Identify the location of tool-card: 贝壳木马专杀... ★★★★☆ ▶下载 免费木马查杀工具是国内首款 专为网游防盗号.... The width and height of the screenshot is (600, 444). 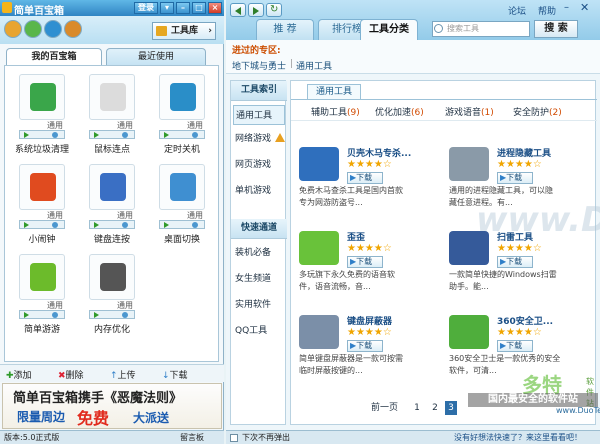
(369, 175).